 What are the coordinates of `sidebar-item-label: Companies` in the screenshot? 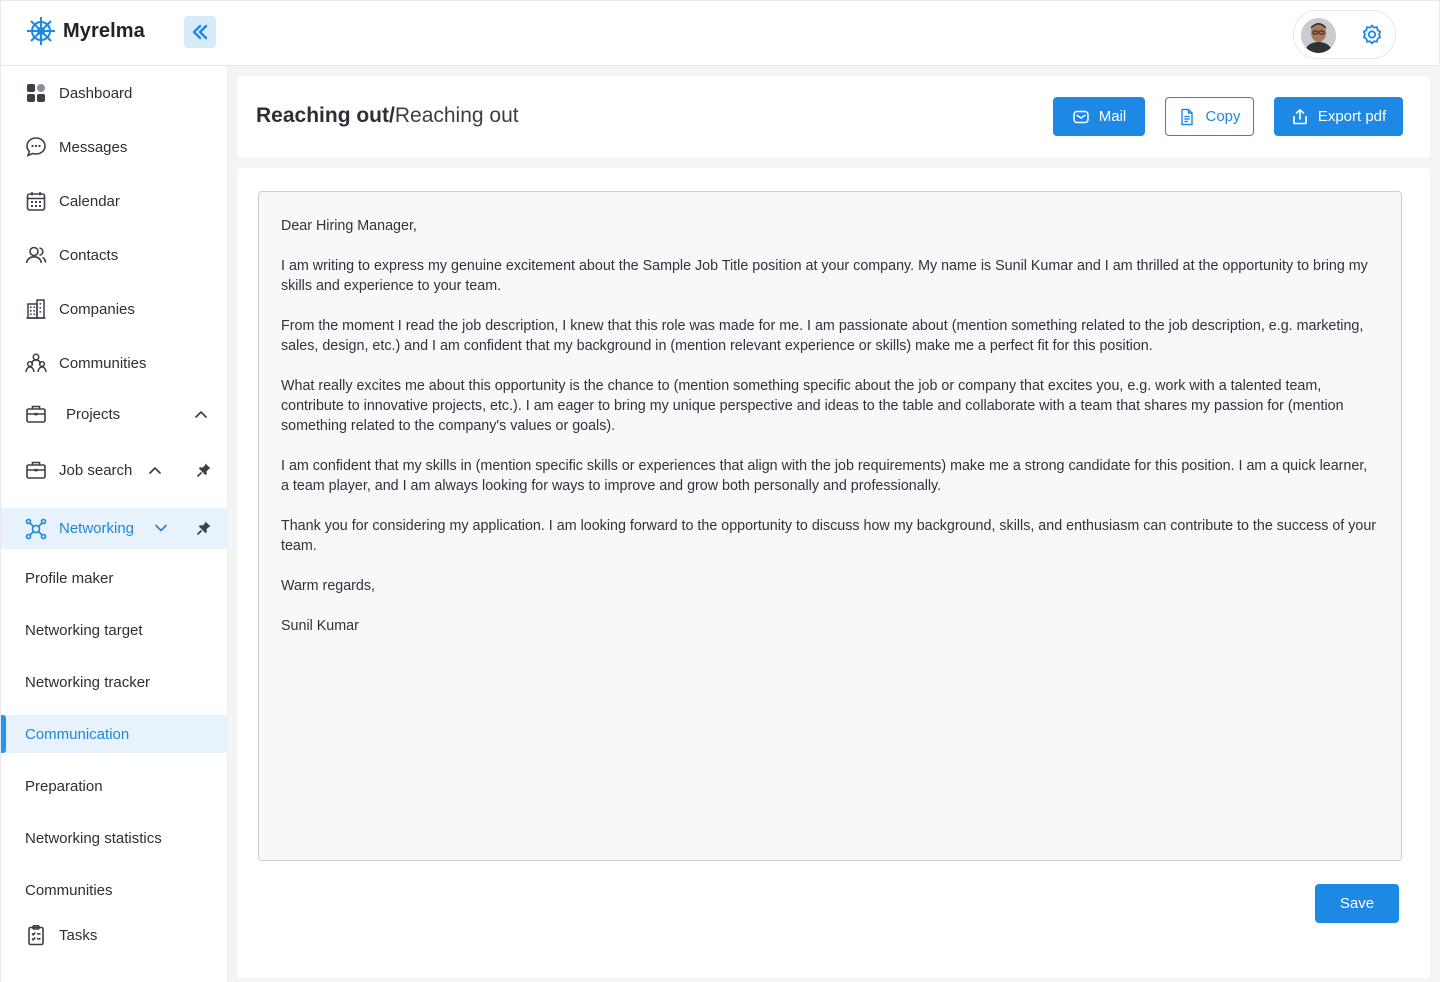 It's located at (97, 309).